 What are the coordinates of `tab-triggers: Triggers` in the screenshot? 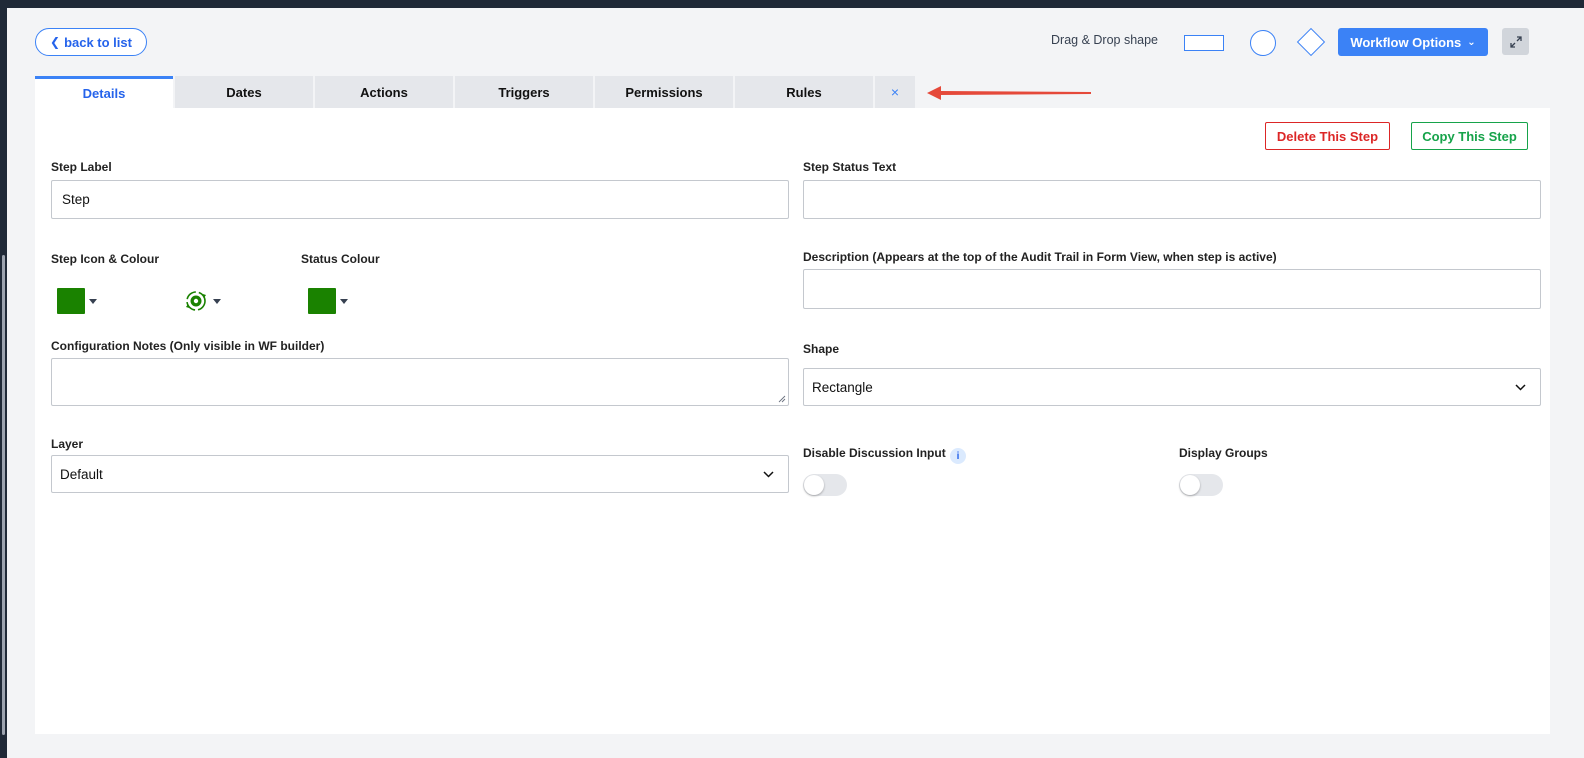 It's located at (524, 92).